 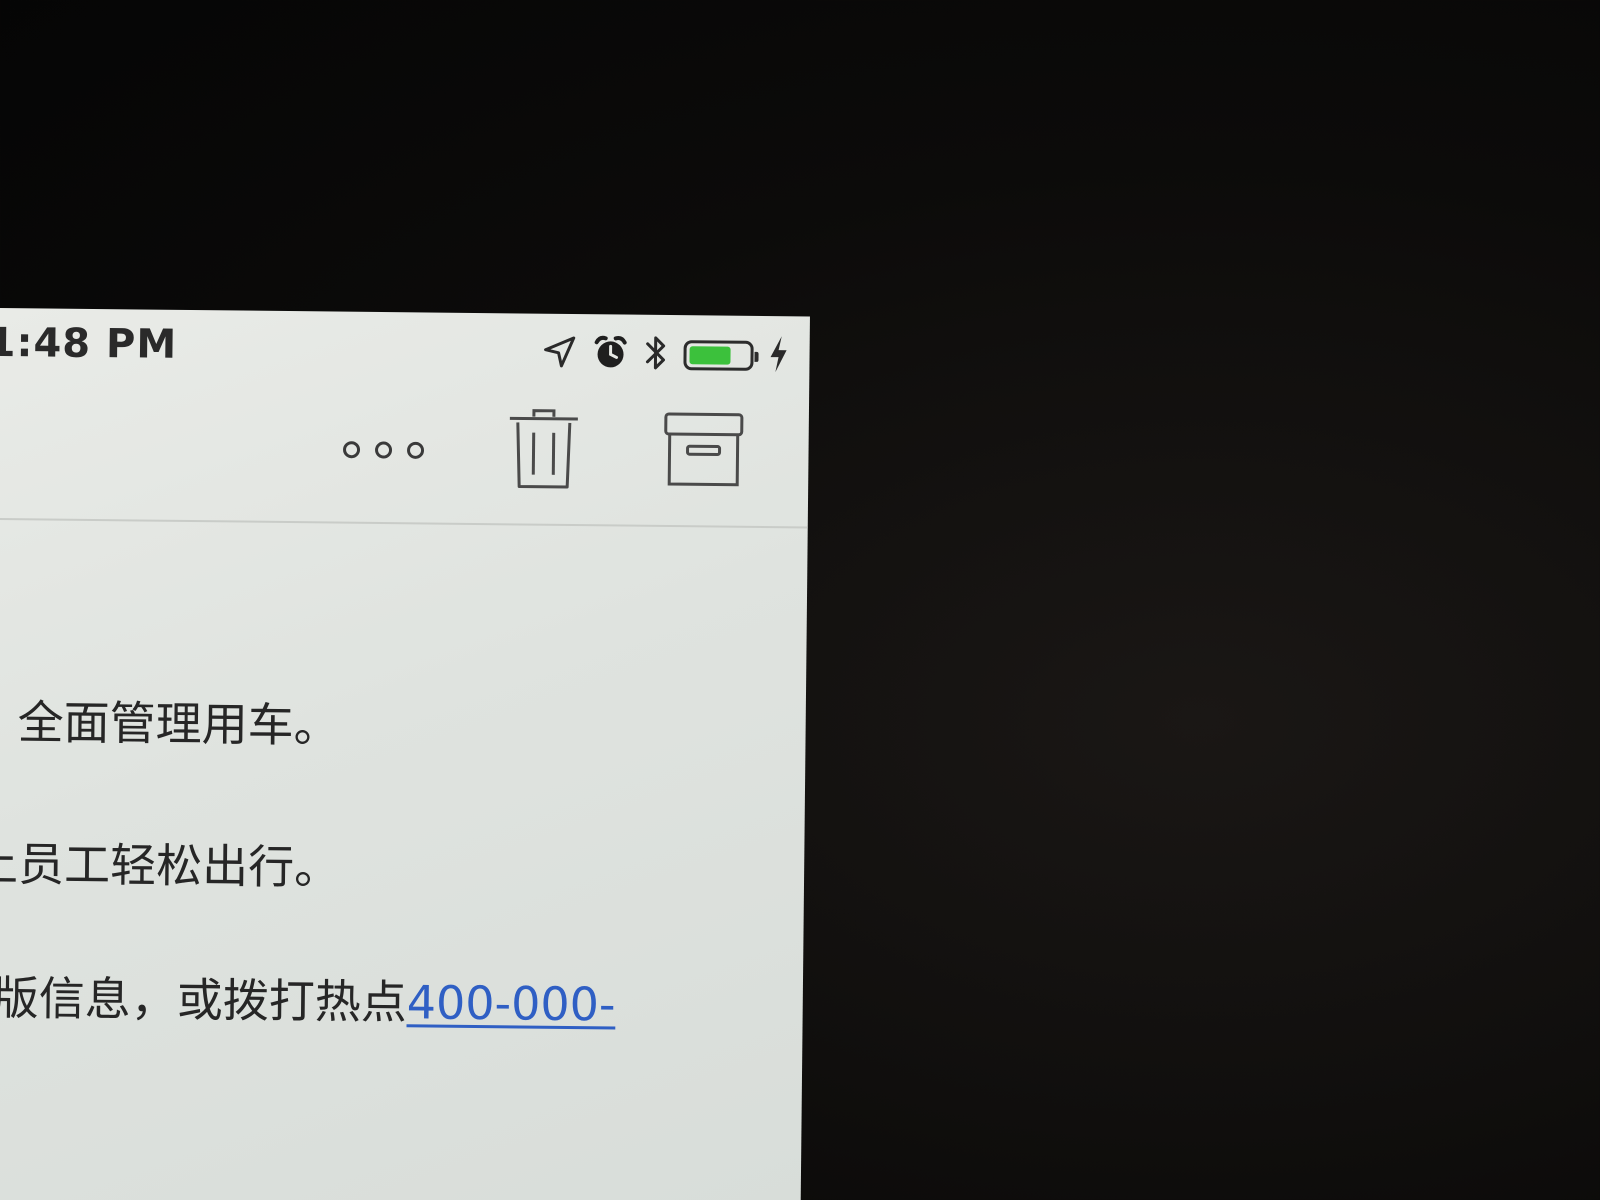 What do you see at coordinates (89, 343) in the screenshot?
I see `status-time: 1:48 PM` at bounding box center [89, 343].